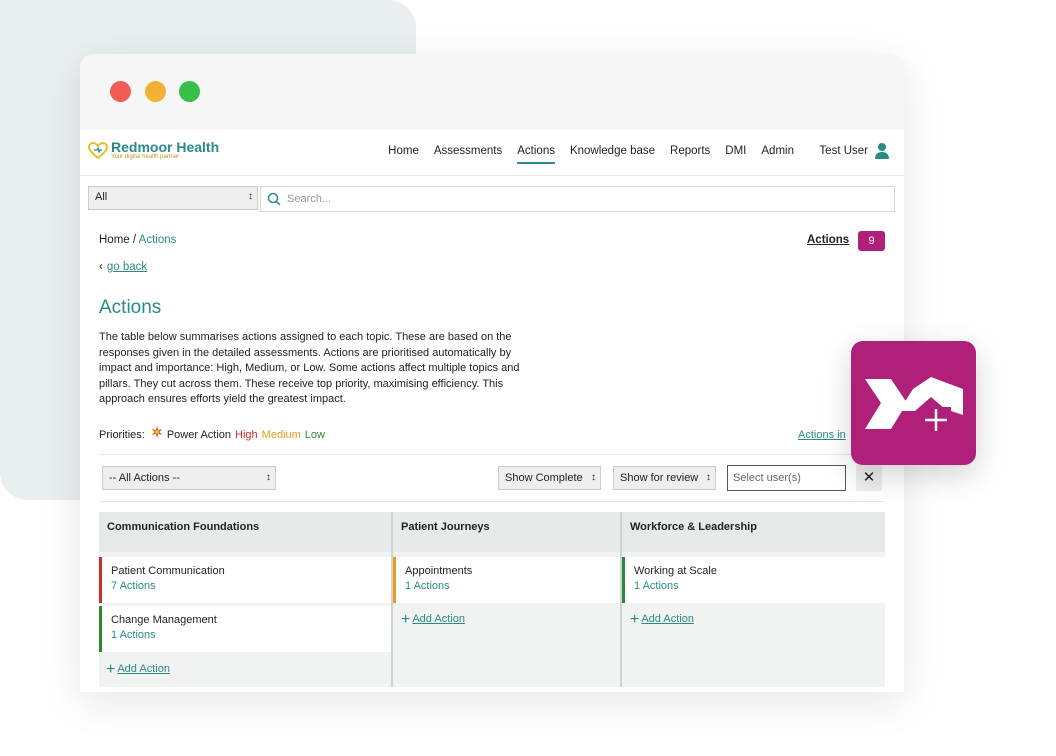 The image size is (1056, 756). Describe the element at coordinates (869, 478) in the screenshot. I see `clear-filters-button: ✕` at that location.